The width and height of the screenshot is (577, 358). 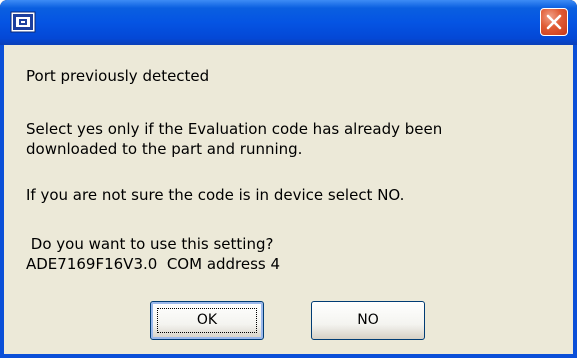 I want to click on no-button-label: NO, so click(x=368, y=320).